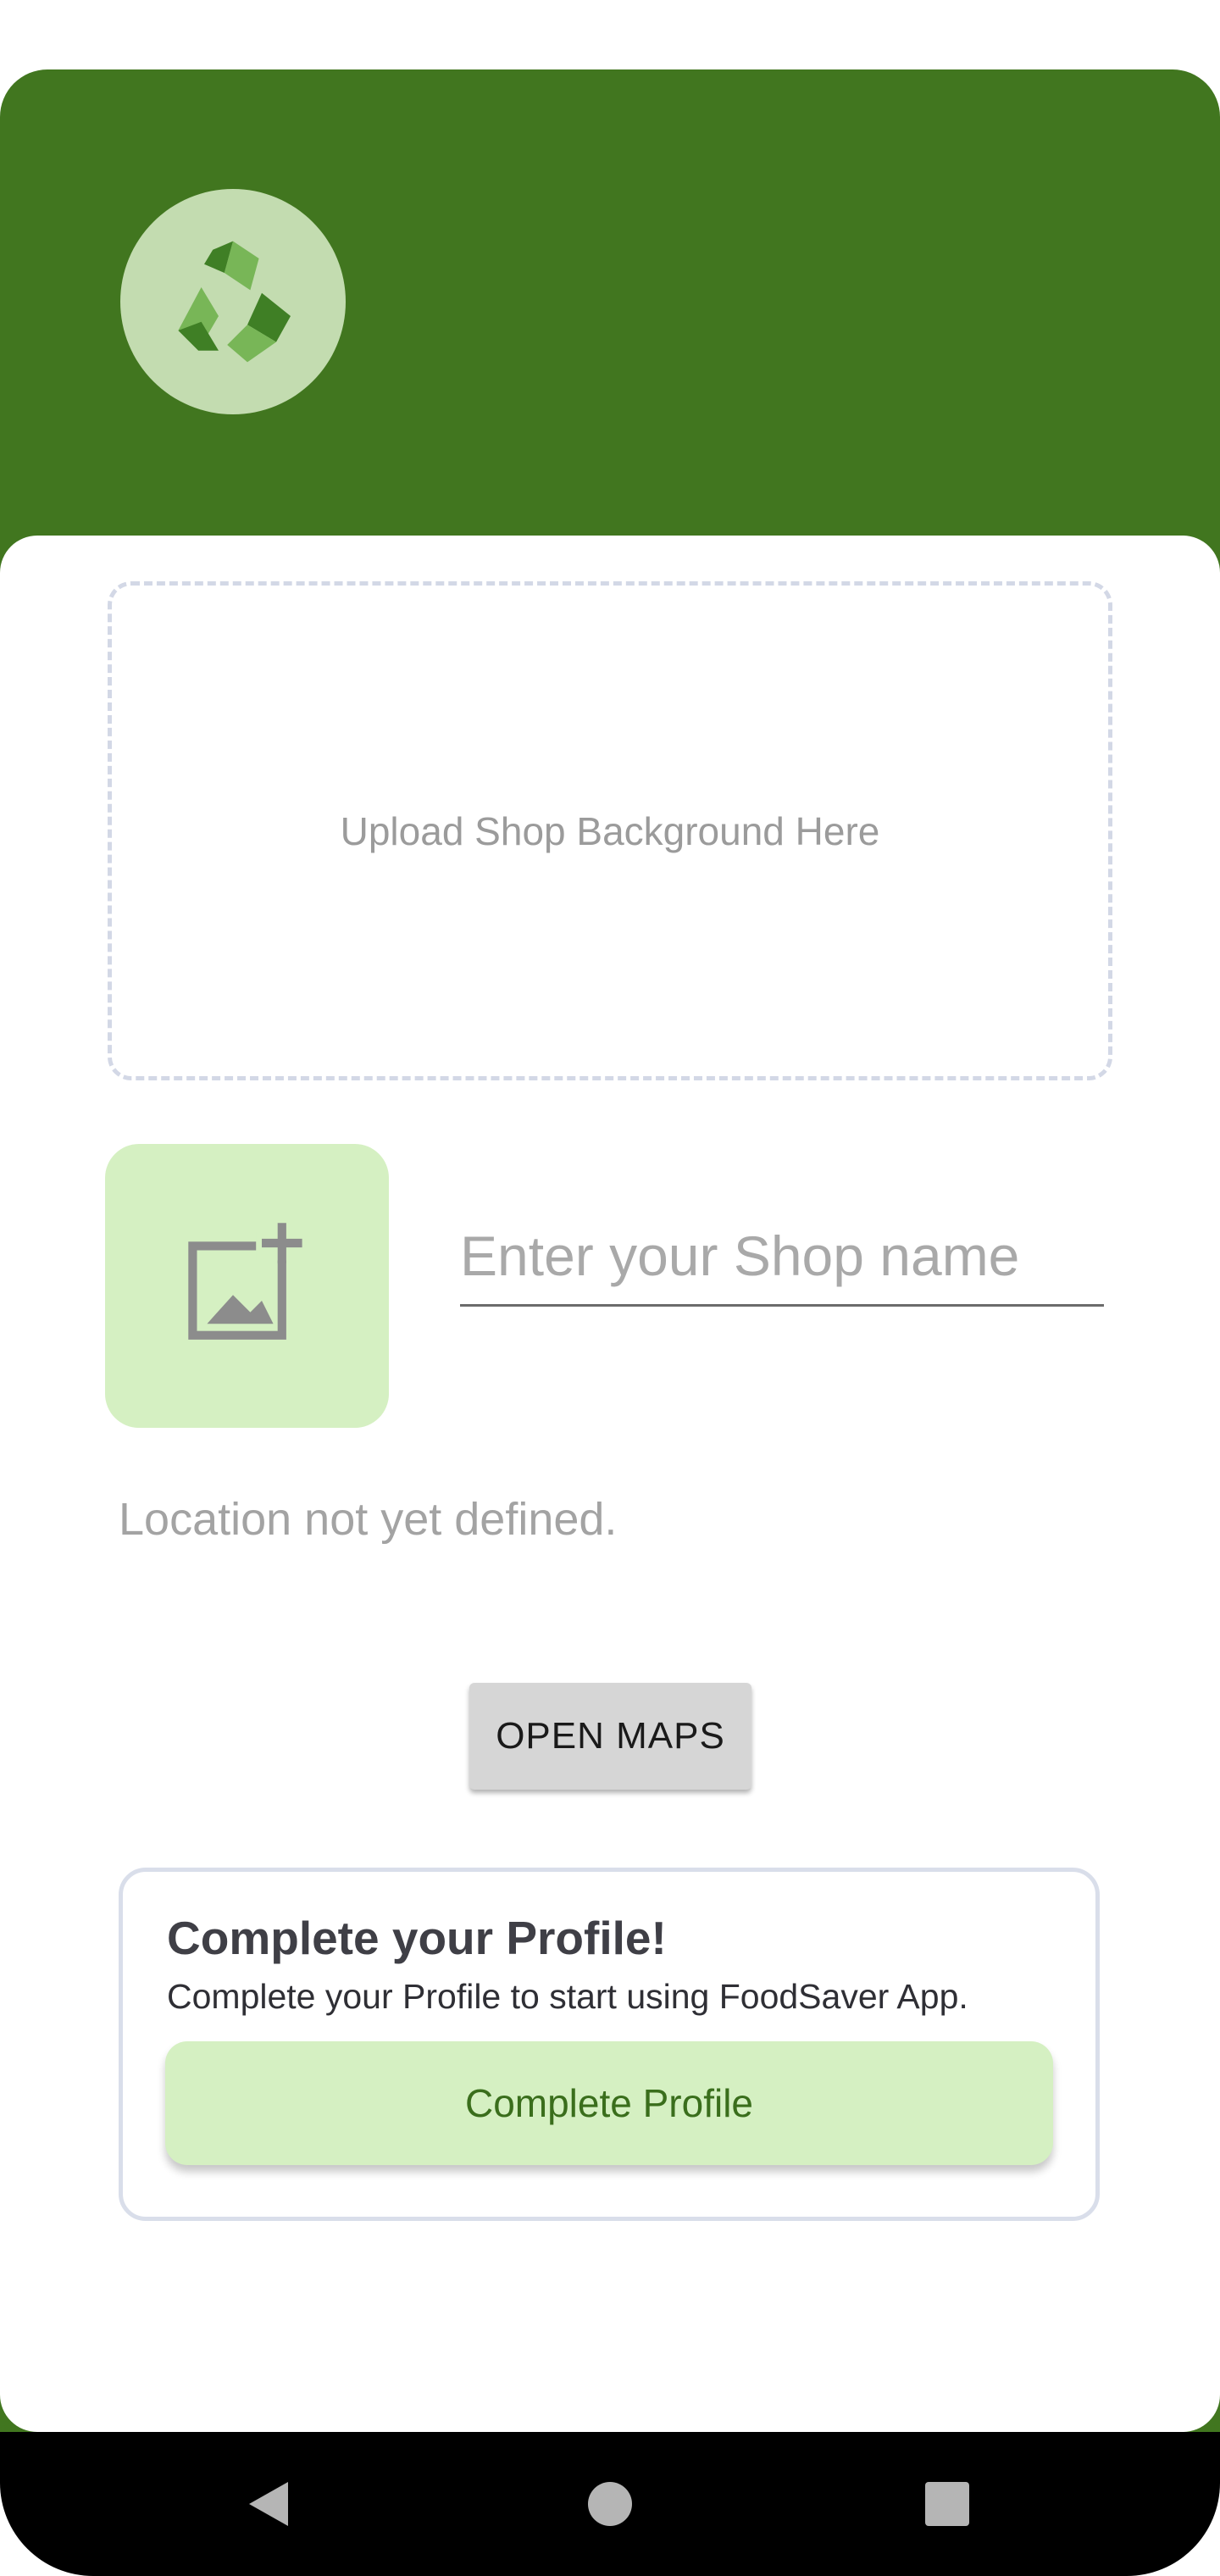 The image size is (1220, 2576). I want to click on add-shop-image-button, so click(247, 1286).